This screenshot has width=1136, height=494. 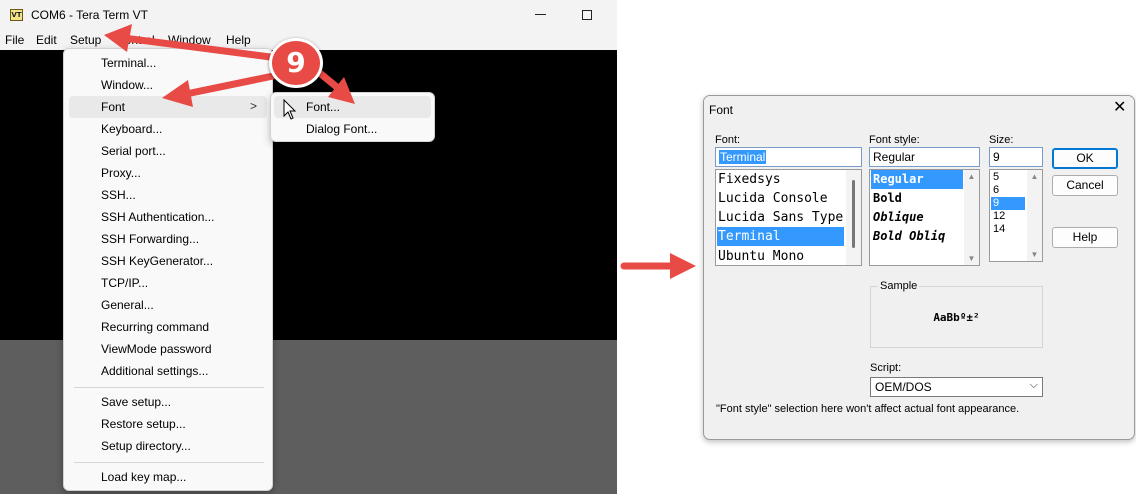 I want to click on list-item: 12, so click(x=1009, y=216).